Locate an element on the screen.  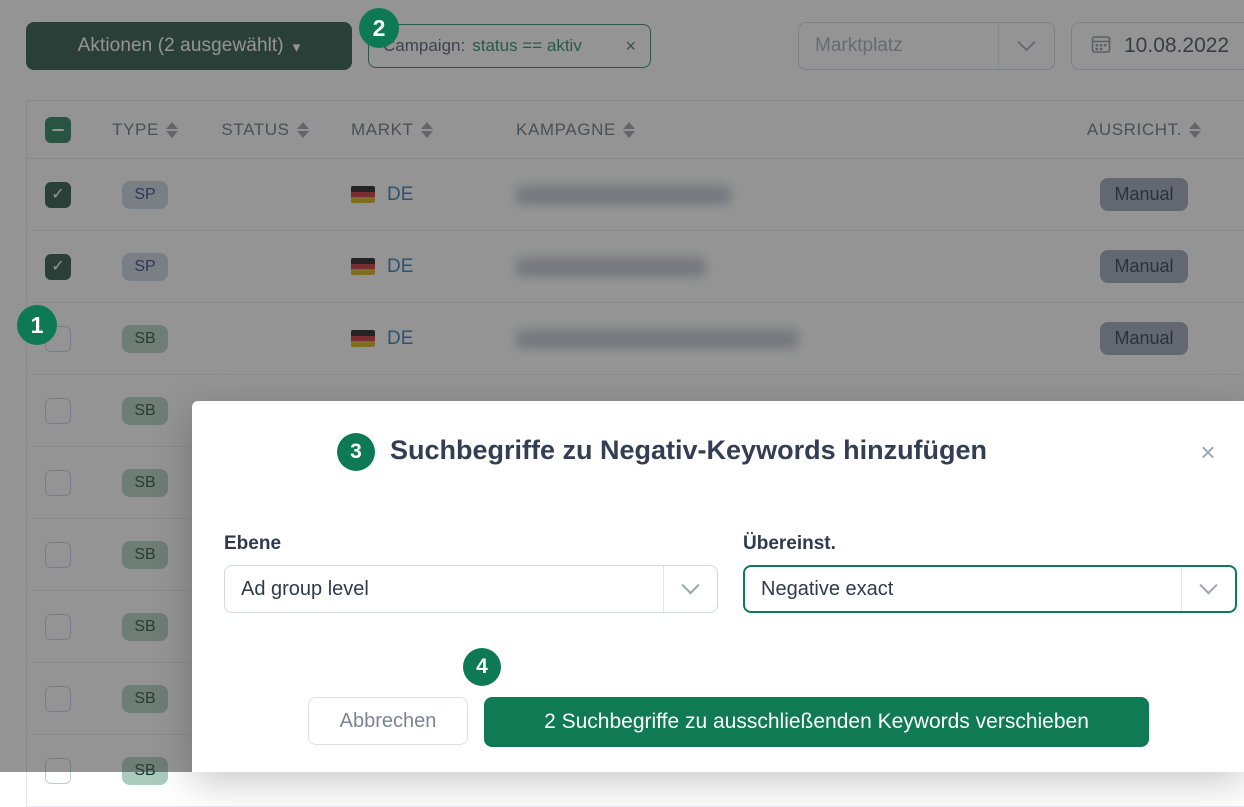
level-field-label: Ebene is located at coordinates (471, 544).